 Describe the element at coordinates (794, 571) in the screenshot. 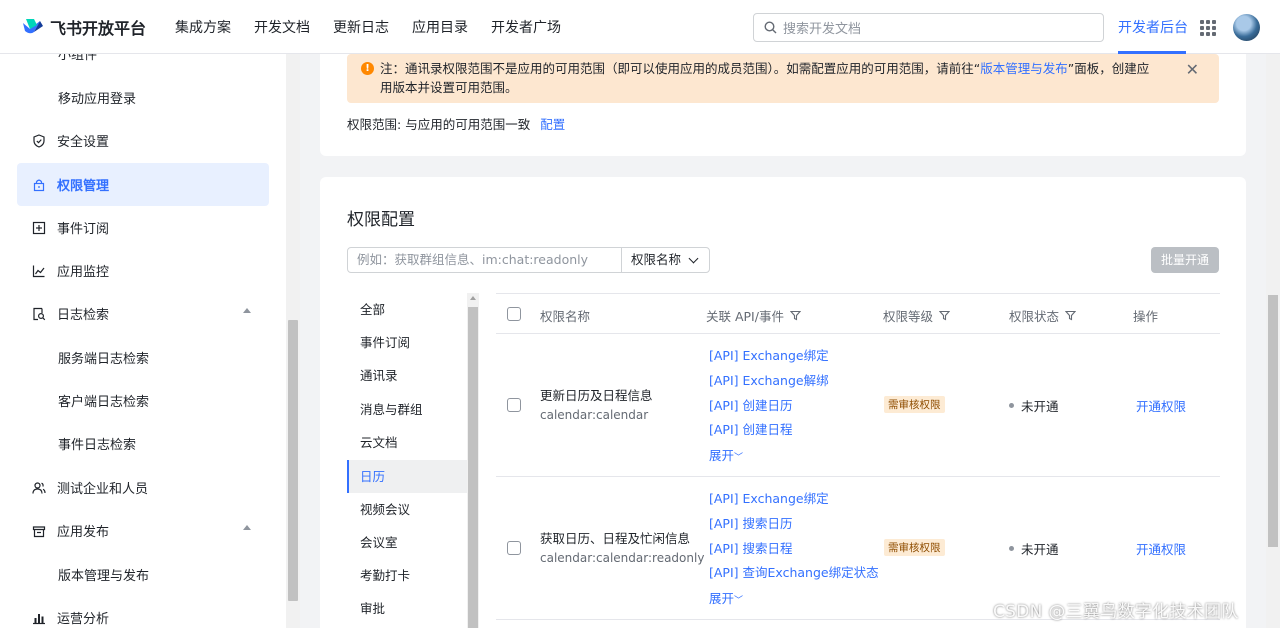

I see `api-link: [API] 查询Exchange绑定状态` at that location.